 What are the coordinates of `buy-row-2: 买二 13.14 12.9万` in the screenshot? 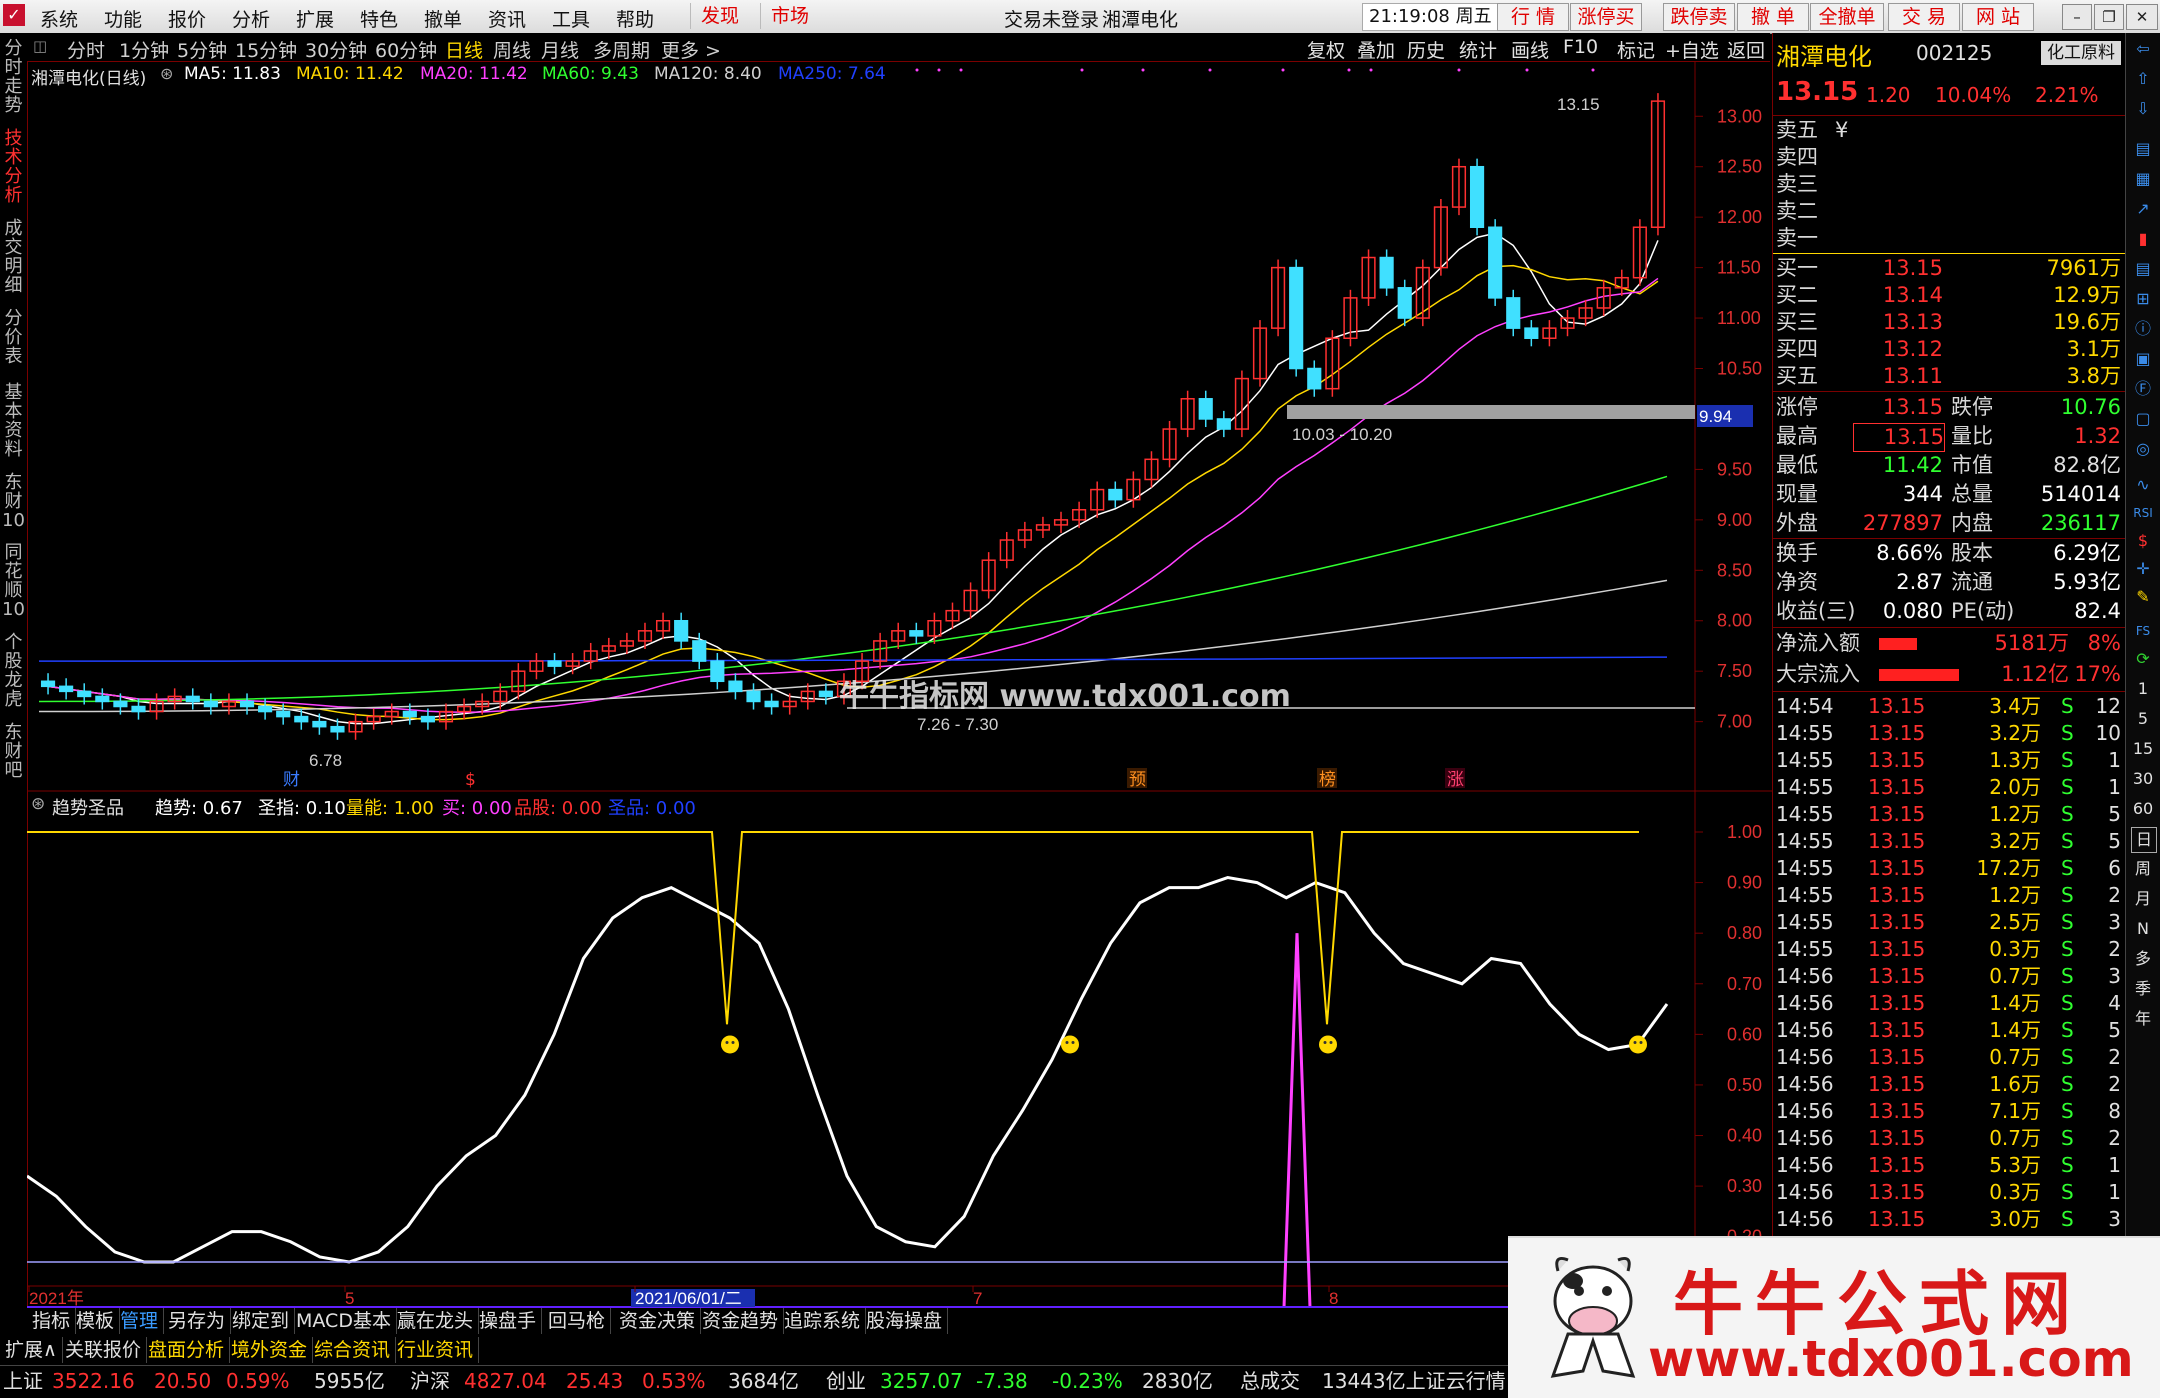 It's located at (1949, 295).